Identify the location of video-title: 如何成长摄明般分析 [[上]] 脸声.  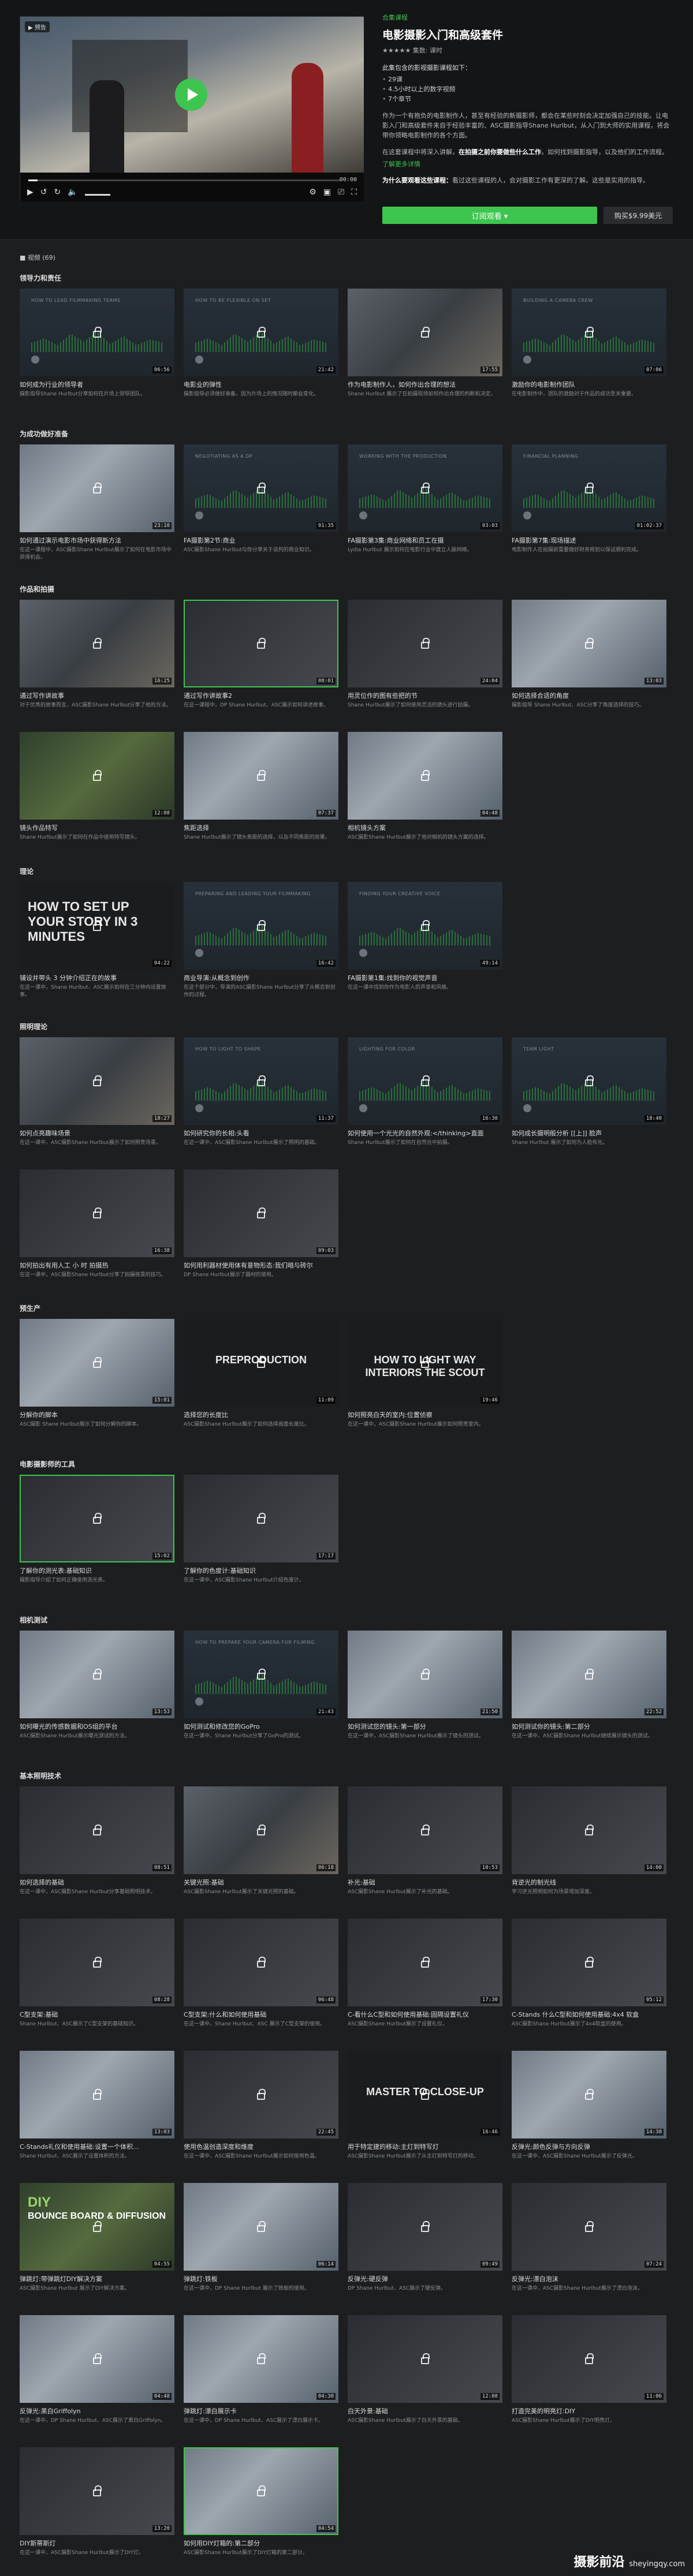
(589, 1133).